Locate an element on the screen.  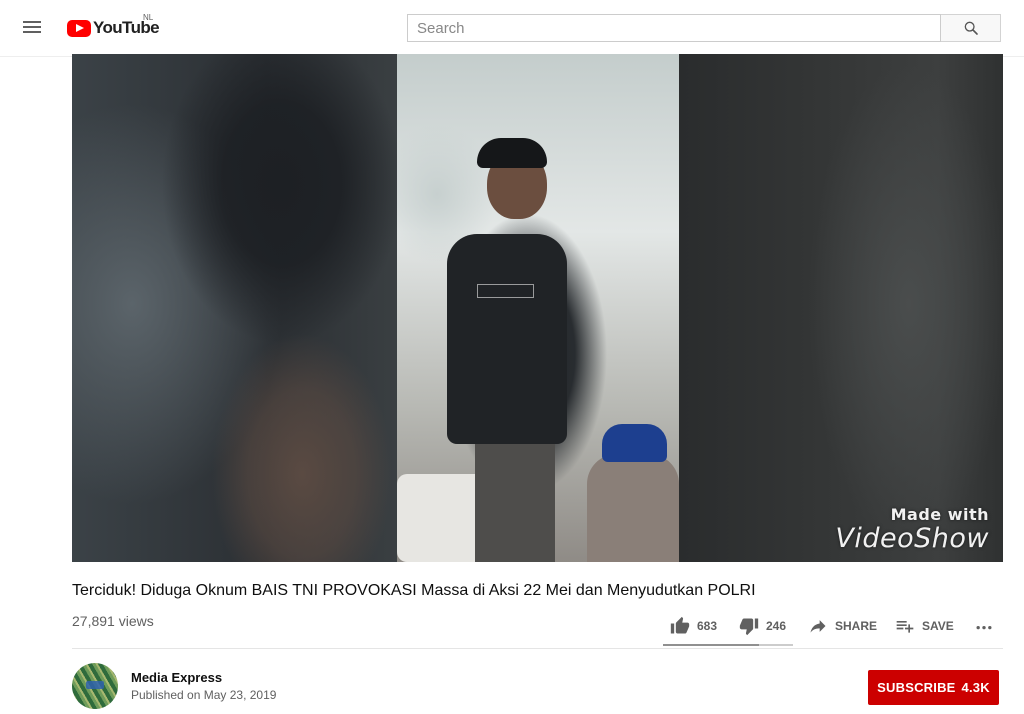
share-label: SHARE is located at coordinates (856, 626).